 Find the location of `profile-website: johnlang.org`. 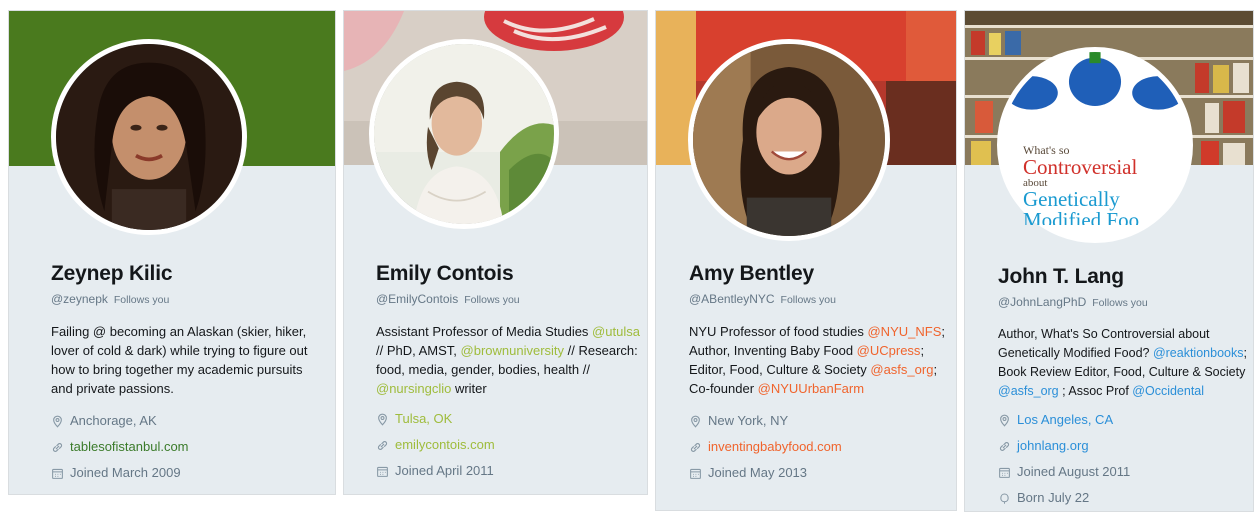

profile-website: johnlang.org is located at coordinates (1124, 446).